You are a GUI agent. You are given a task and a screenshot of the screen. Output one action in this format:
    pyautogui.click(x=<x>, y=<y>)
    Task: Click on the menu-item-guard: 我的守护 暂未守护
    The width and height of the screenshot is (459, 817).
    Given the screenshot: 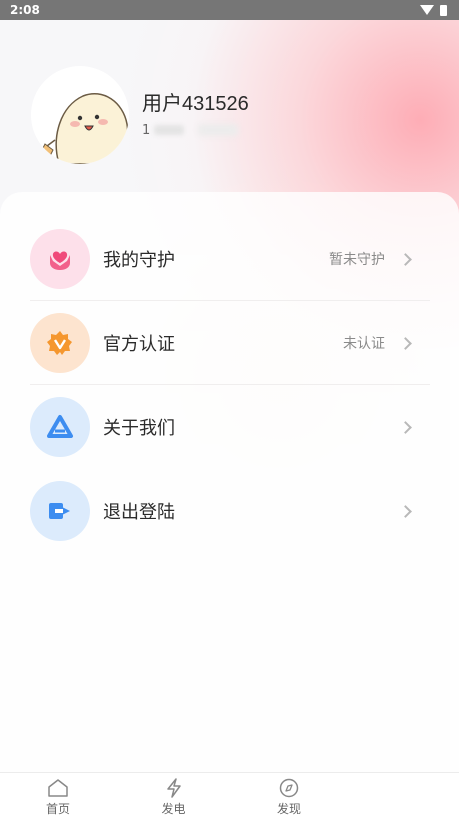 What is the action you would take?
    pyautogui.click(x=230, y=259)
    